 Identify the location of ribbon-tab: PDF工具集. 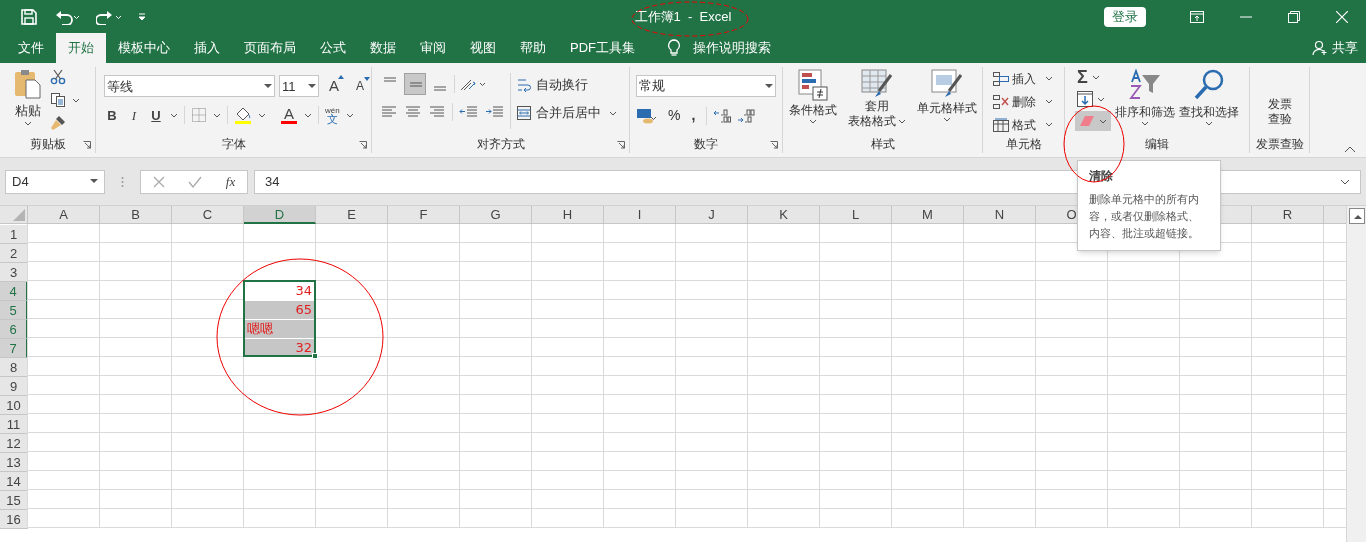
(602, 48).